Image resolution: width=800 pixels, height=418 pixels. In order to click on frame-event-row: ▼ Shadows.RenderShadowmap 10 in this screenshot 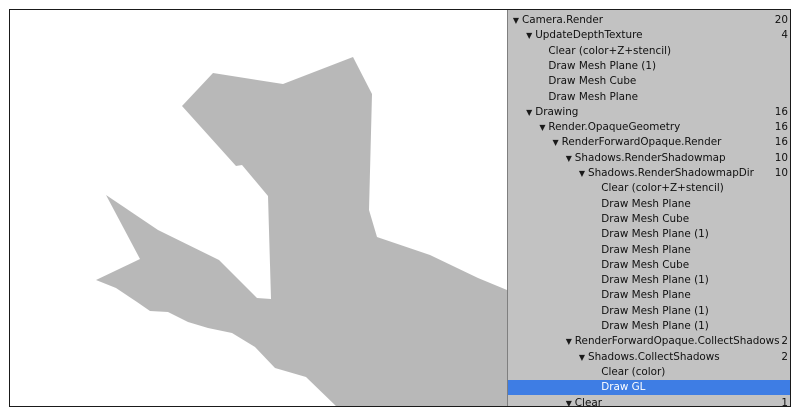, I will do `click(649, 158)`.